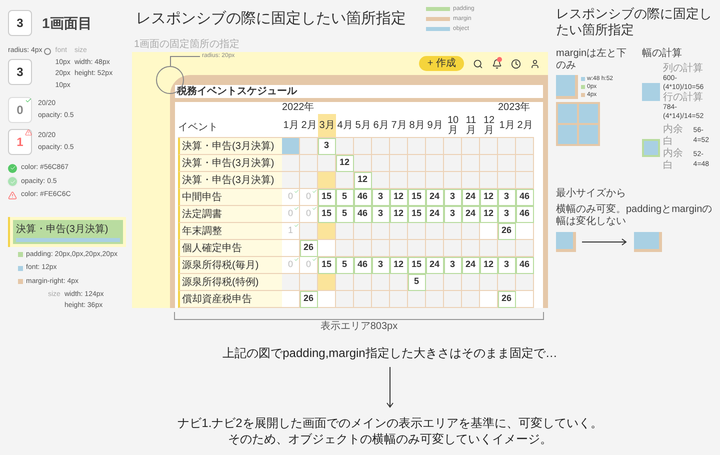  What do you see at coordinates (299, 108) in the screenshot?
I see `year-label: 2022年` at bounding box center [299, 108].